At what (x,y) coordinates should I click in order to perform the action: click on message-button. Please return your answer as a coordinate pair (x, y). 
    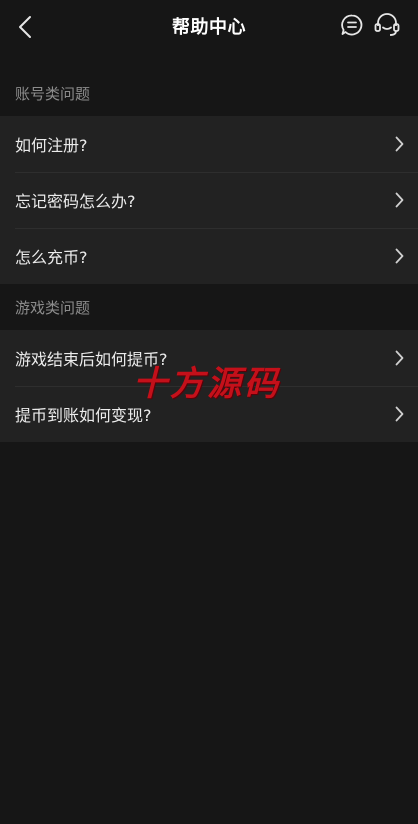
    Looking at the image, I should click on (352, 25).